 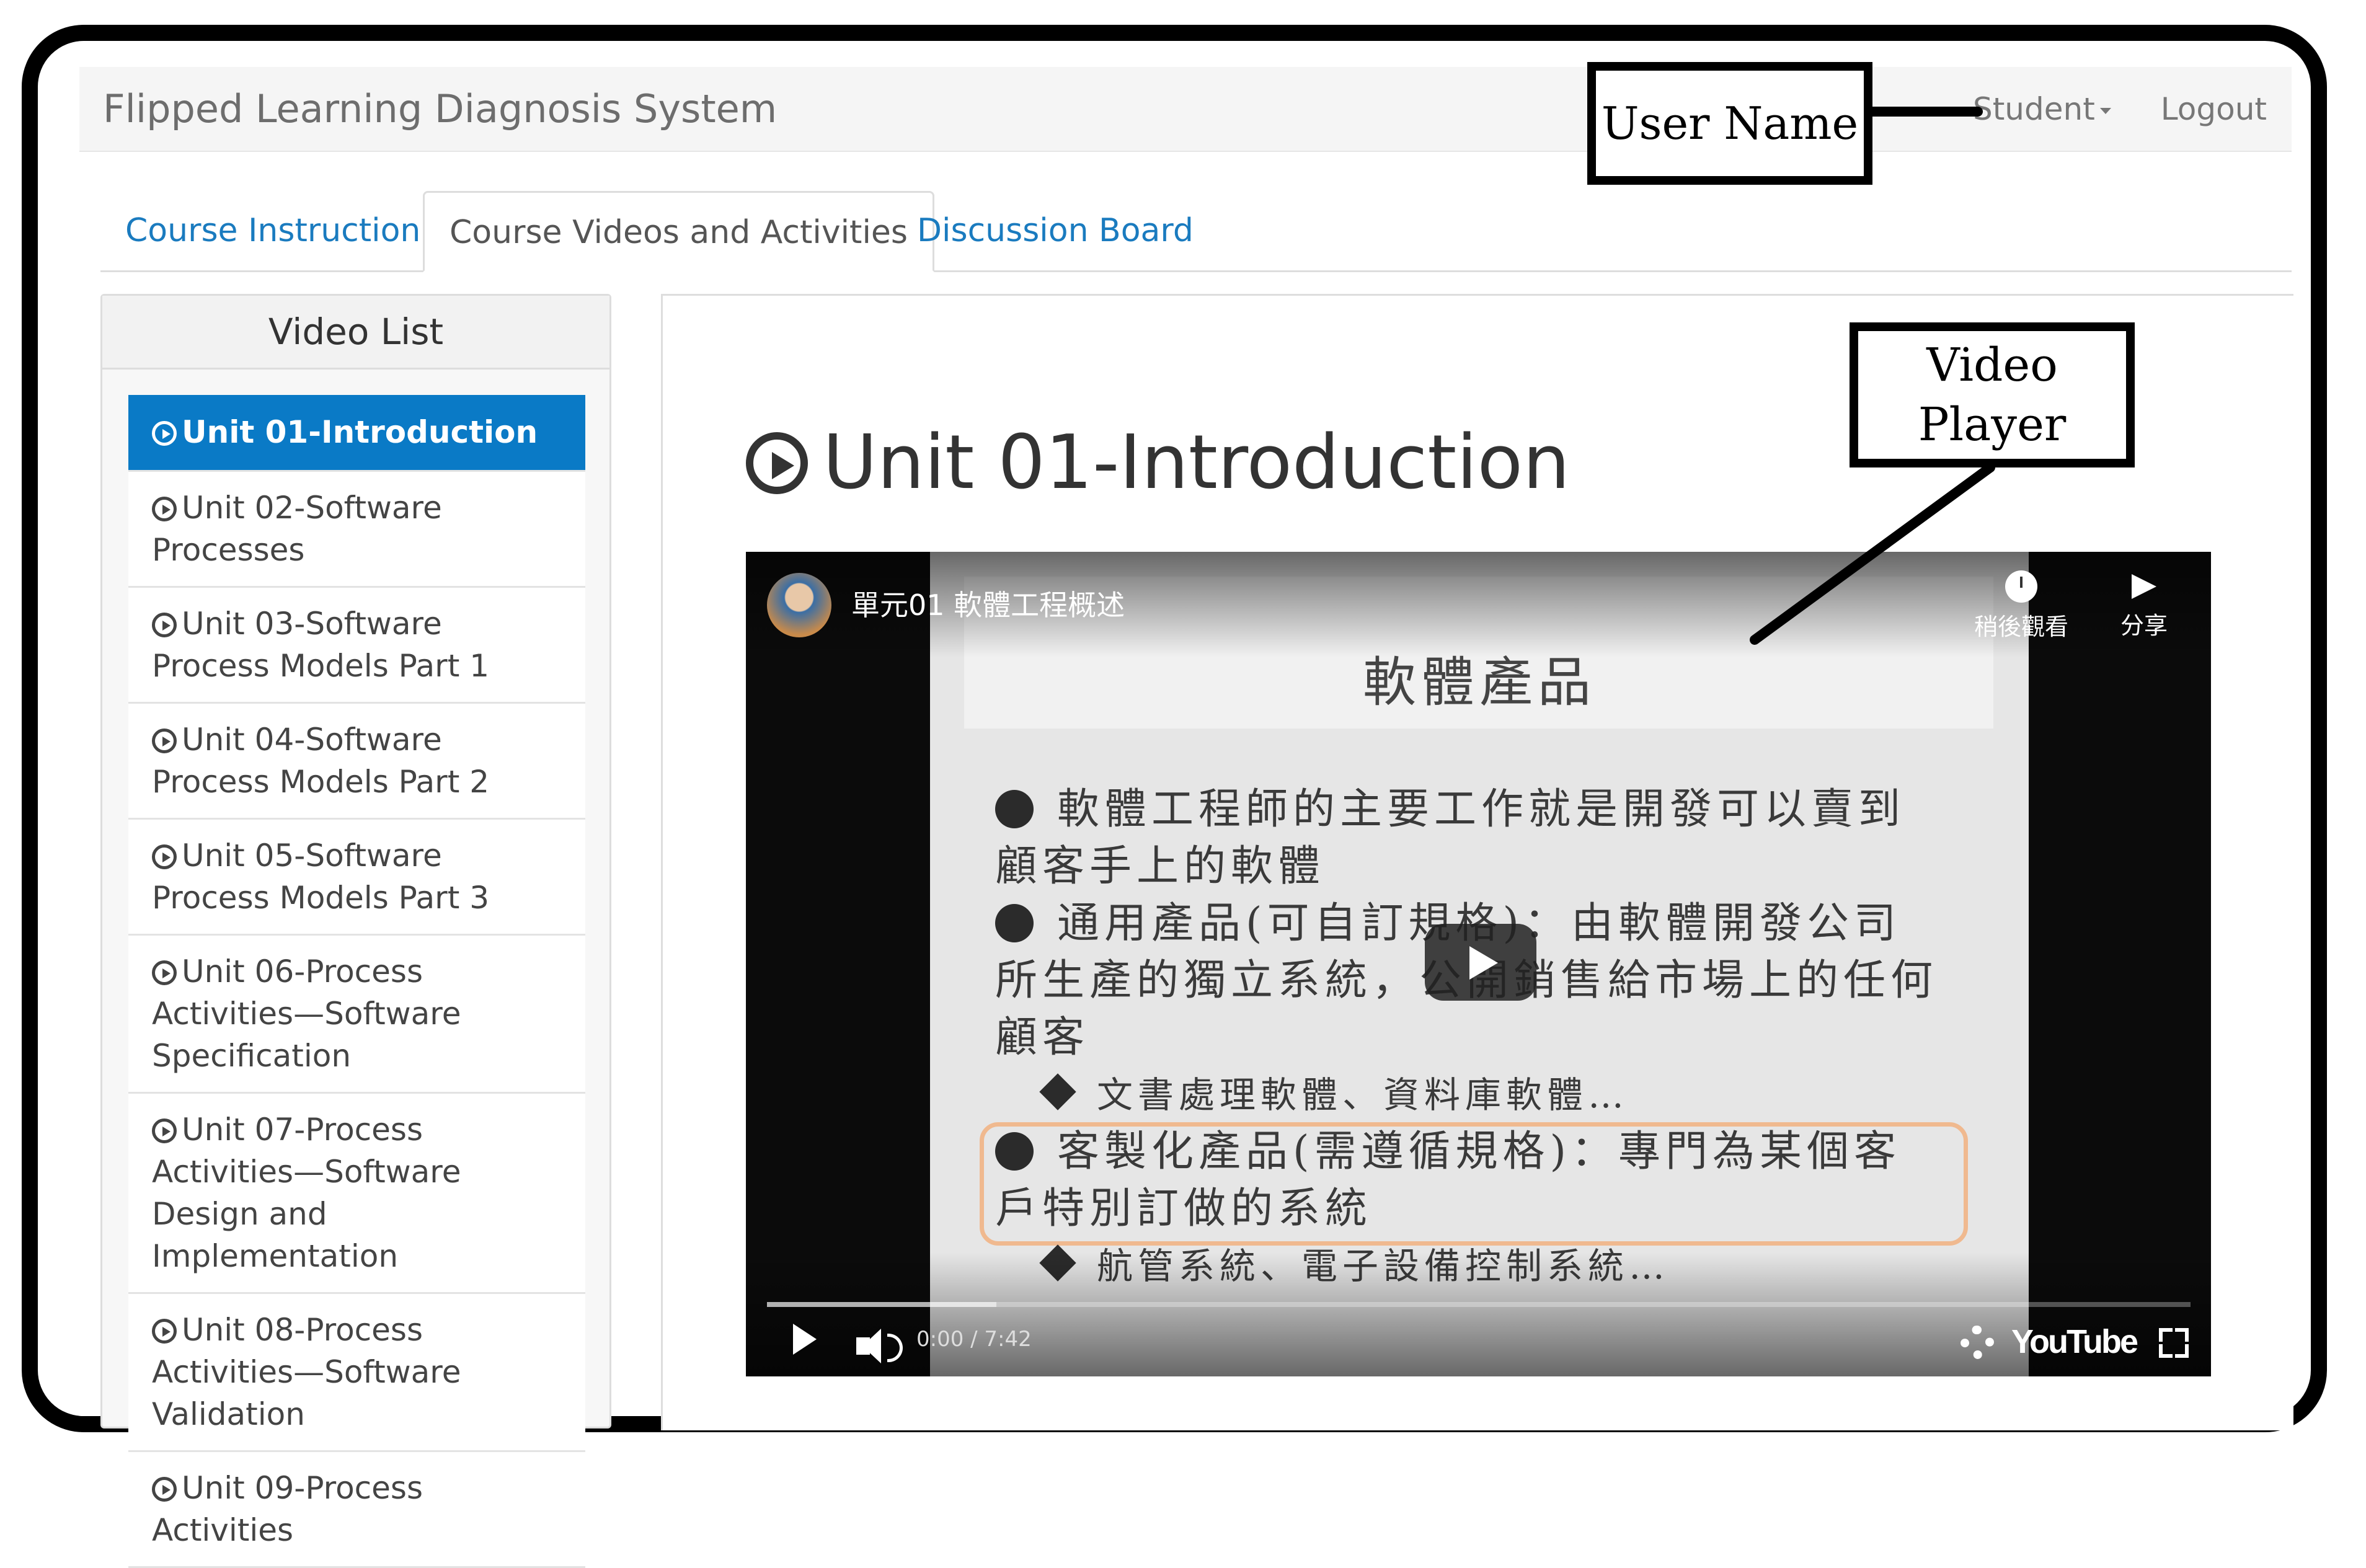 I want to click on video-list-item-label: Unit 09-Process Activities, so click(x=287, y=1509).